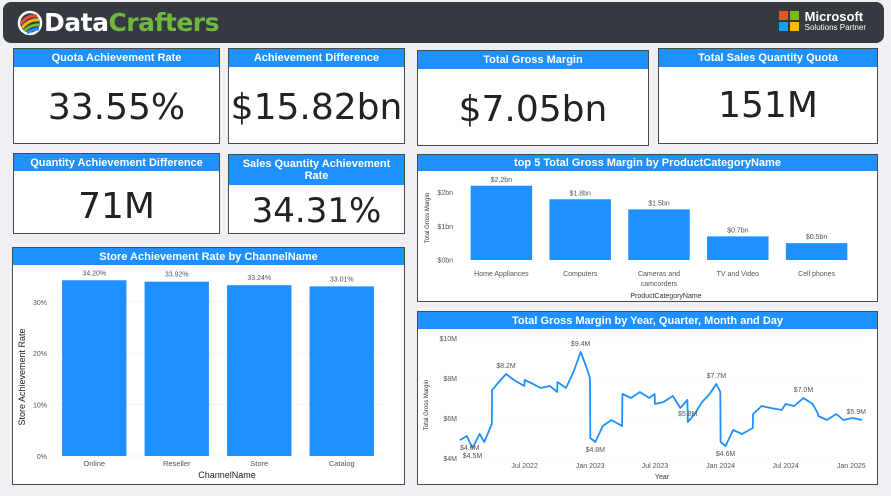 The height and width of the screenshot is (496, 891). Describe the element at coordinates (738, 248) in the screenshot. I see `bar-tv-and-video` at that location.